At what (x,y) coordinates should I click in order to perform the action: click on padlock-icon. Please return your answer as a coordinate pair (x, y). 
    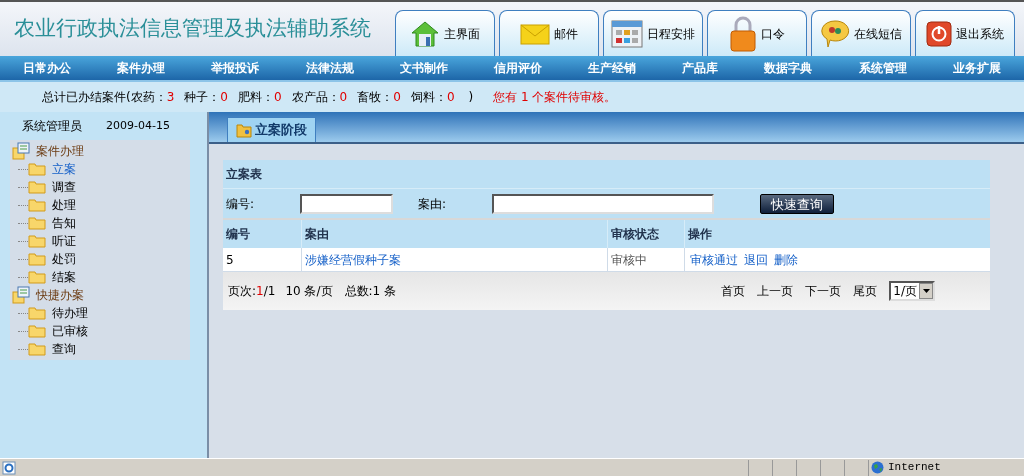
    Looking at the image, I should click on (743, 33).